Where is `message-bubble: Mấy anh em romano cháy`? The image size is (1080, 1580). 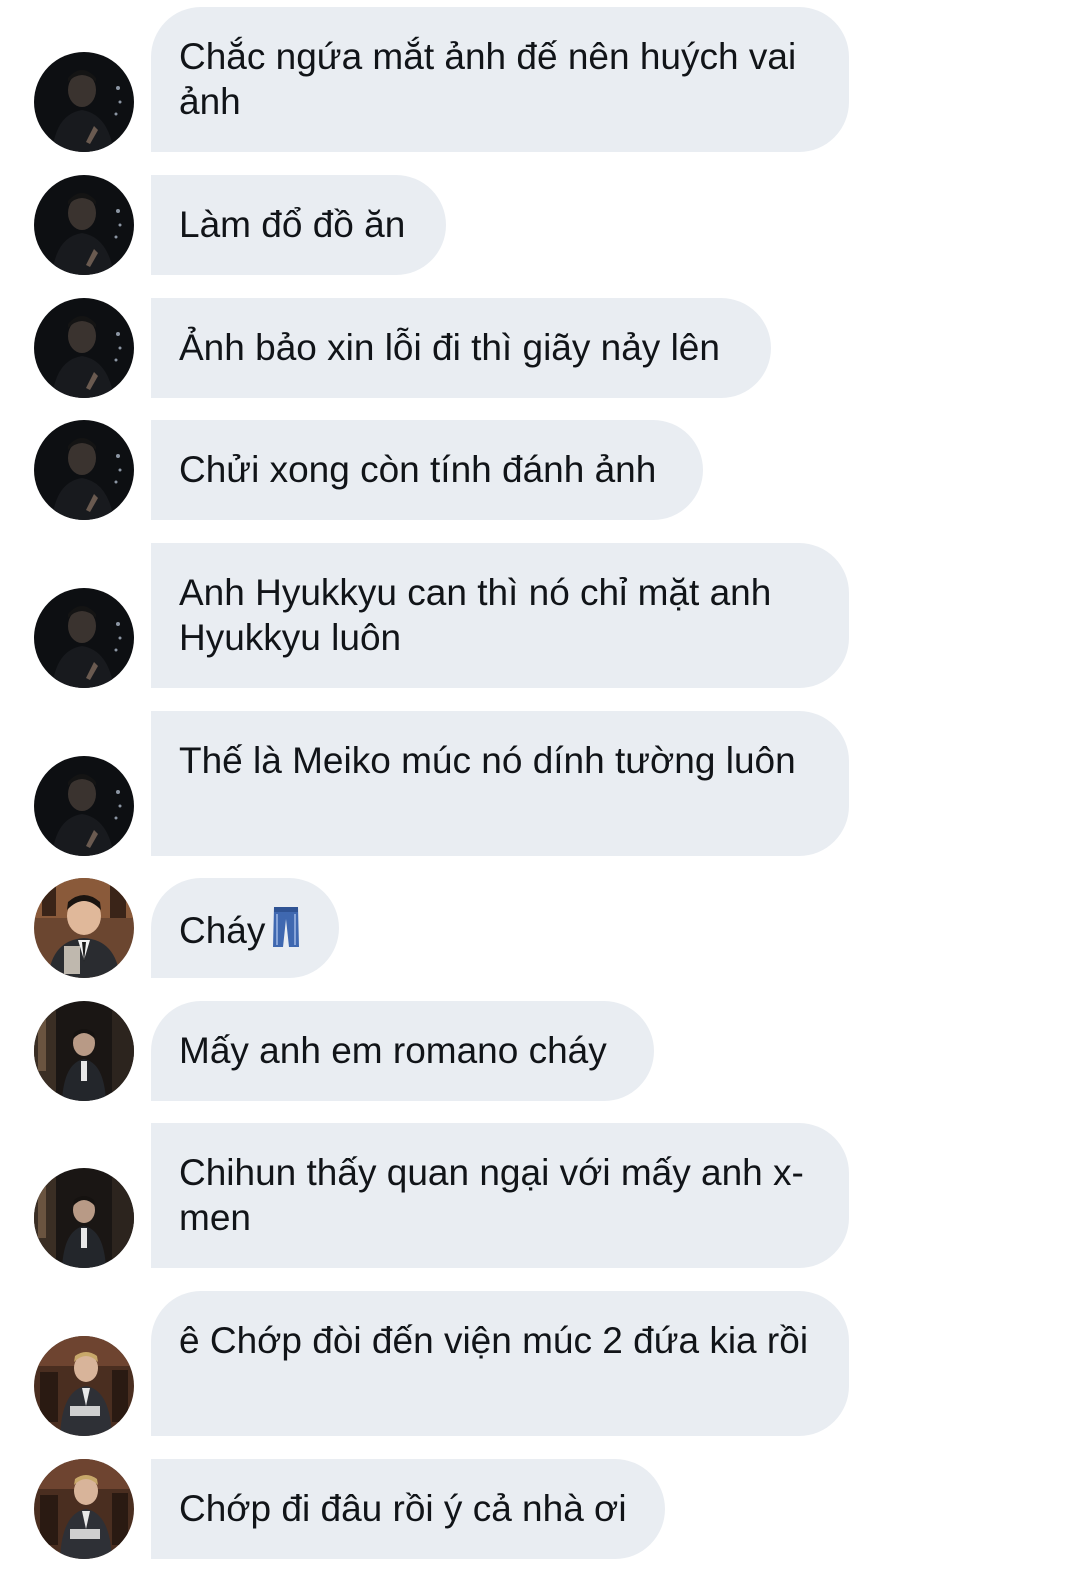 message-bubble: Mấy anh em romano cháy is located at coordinates (402, 1051).